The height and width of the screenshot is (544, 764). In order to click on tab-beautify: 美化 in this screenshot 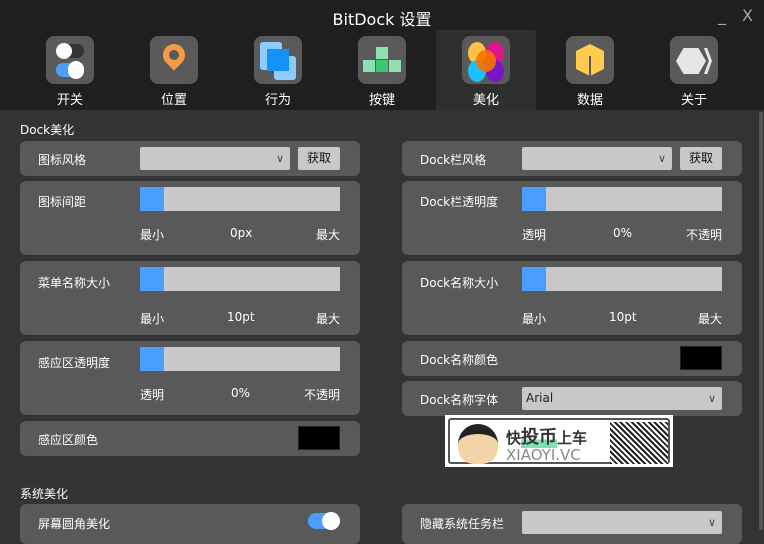, I will do `click(486, 70)`.